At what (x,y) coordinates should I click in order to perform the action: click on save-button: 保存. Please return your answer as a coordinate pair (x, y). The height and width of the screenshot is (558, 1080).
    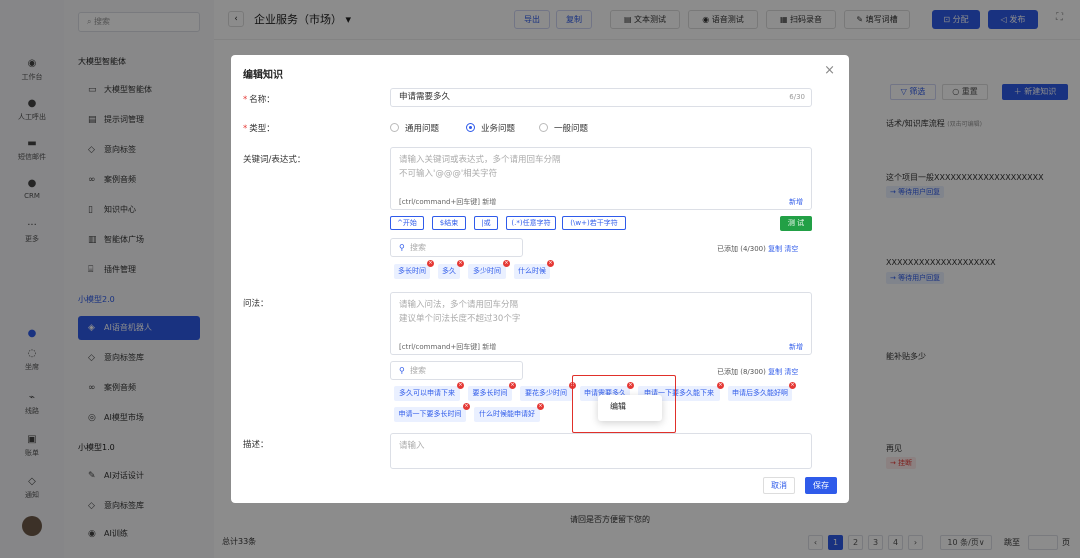
    Looking at the image, I should click on (821, 485).